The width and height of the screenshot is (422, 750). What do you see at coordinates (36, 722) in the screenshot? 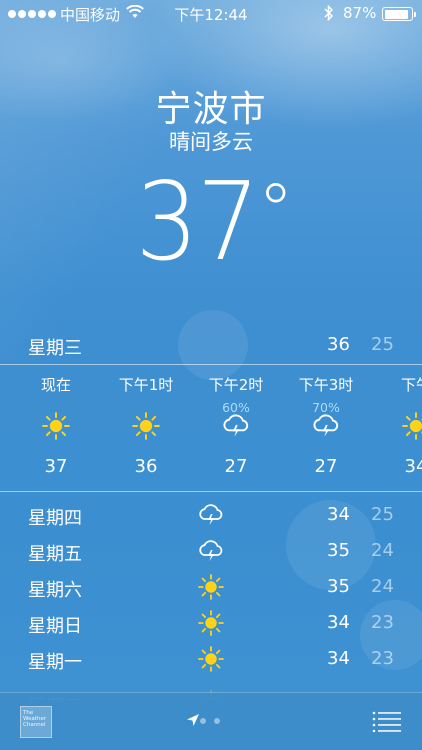
I see `weather-channel-logo: The Weather Channel` at bounding box center [36, 722].